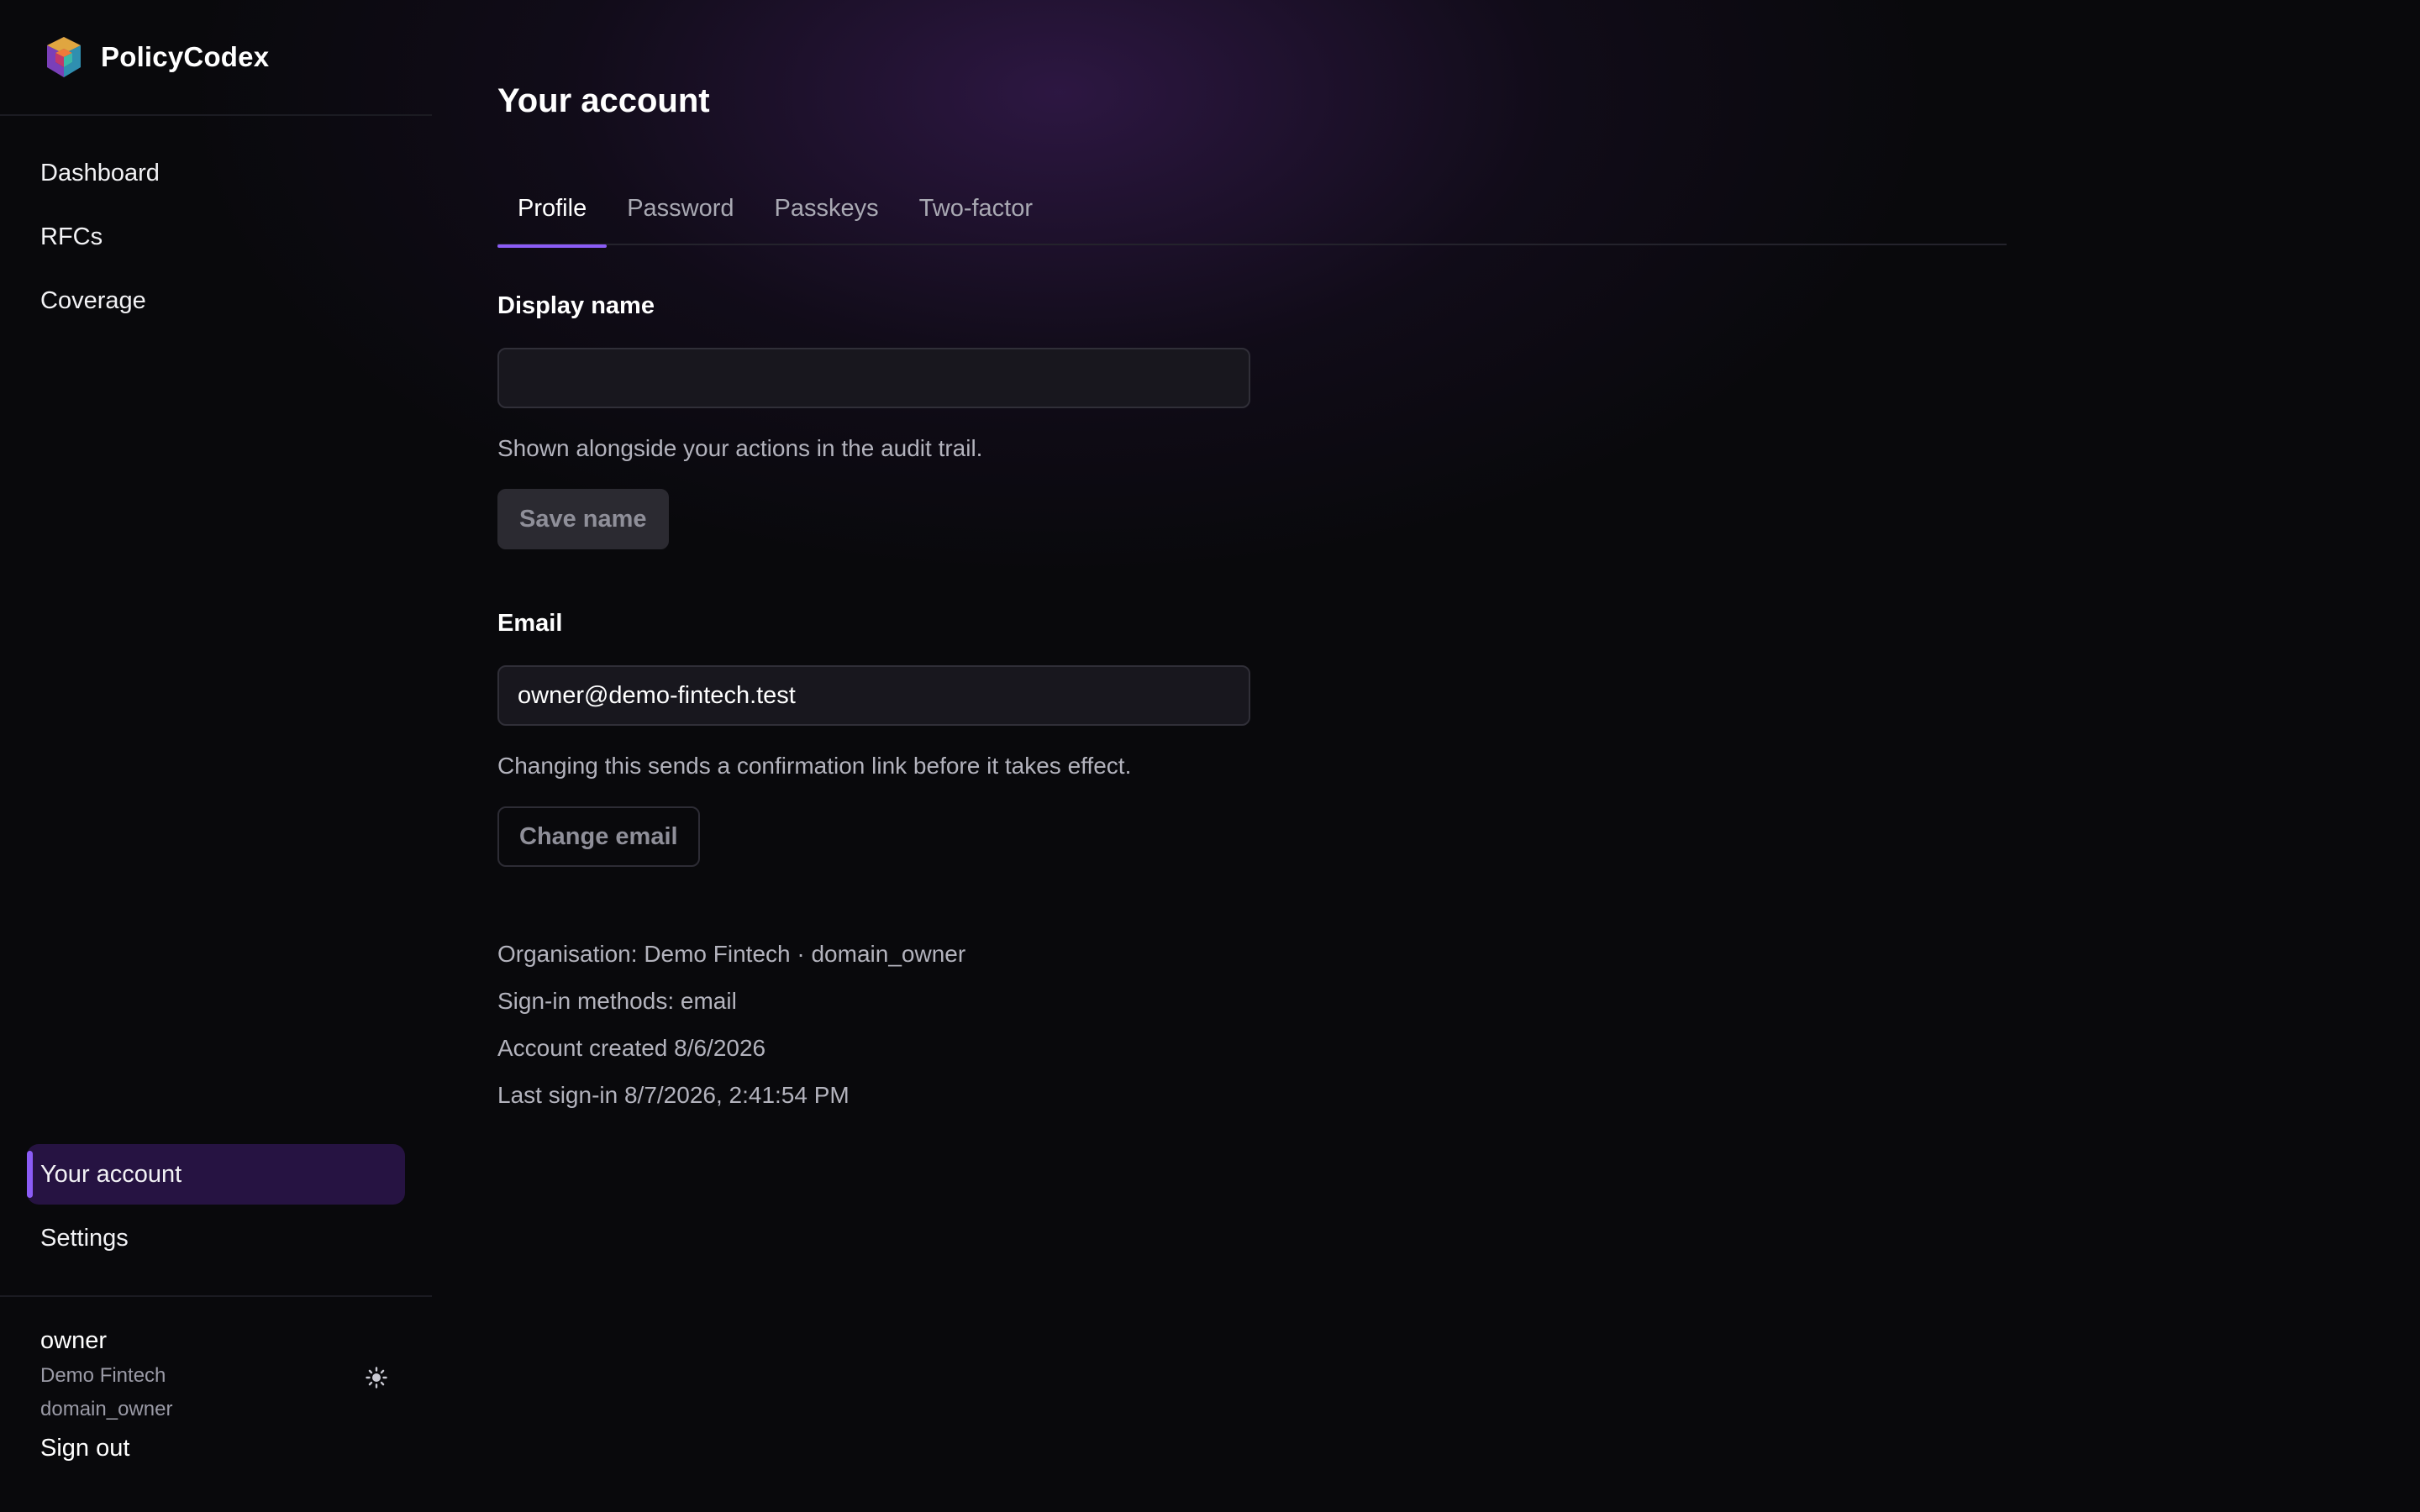  I want to click on nav-item-rfcs: RFCs, so click(216, 237).